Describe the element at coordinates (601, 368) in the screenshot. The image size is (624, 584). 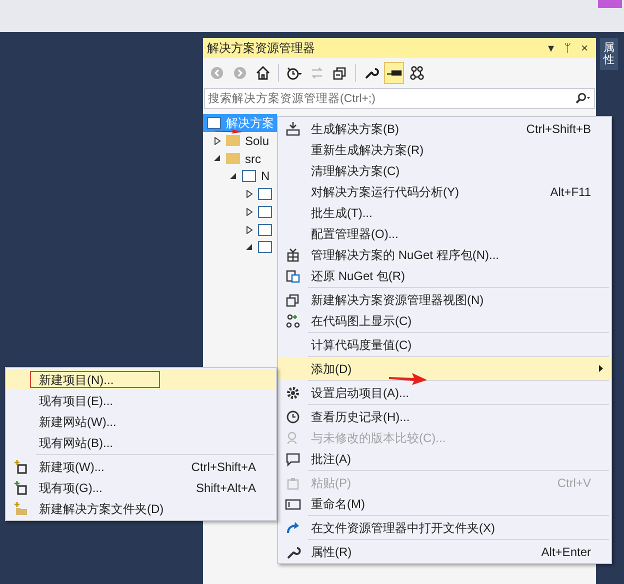
I see `submenu-arrow-icon` at that location.